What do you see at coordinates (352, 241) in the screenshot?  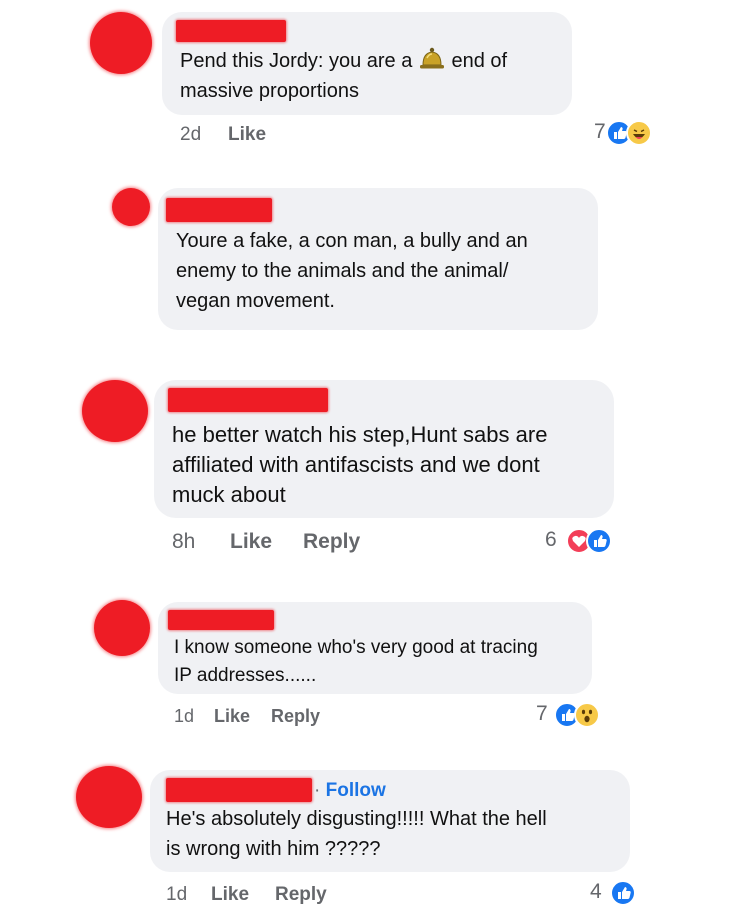 I see `comment-text-line: Youre a fake, a con man, a bully and an` at bounding box center [352, 241].